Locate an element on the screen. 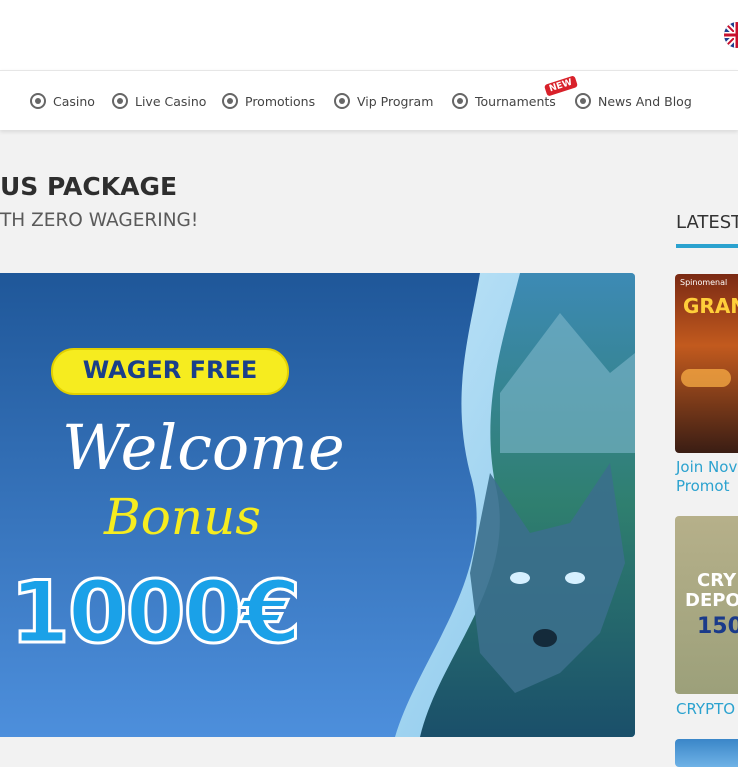 The height and width of the screenshot is (767, 738). megaphone-icon is located at coordinates (583, 101).